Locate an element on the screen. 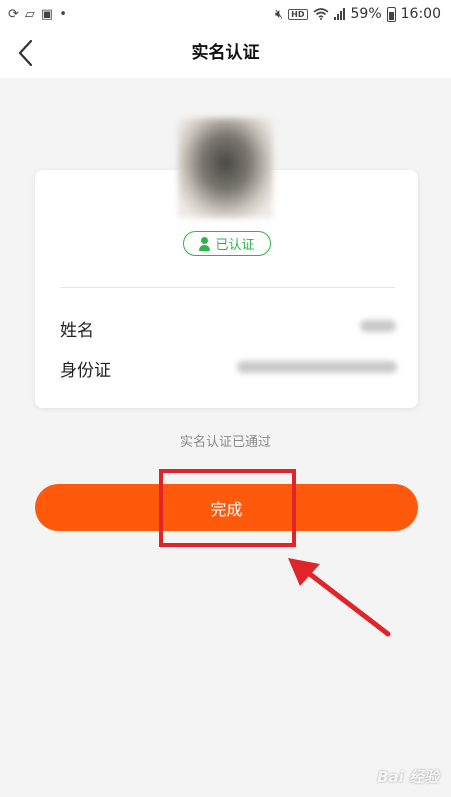 This screenshot has height=797, width=451. hd-icon: HD is located at coordinates (298, 14).